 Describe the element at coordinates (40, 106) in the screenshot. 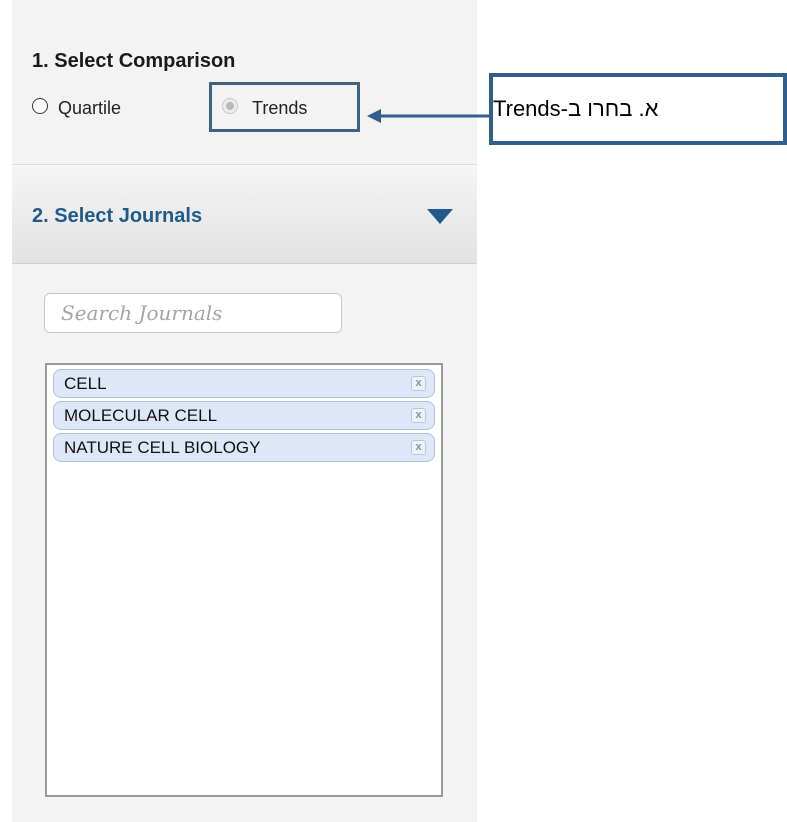

I see `quartile-radio` at that location.